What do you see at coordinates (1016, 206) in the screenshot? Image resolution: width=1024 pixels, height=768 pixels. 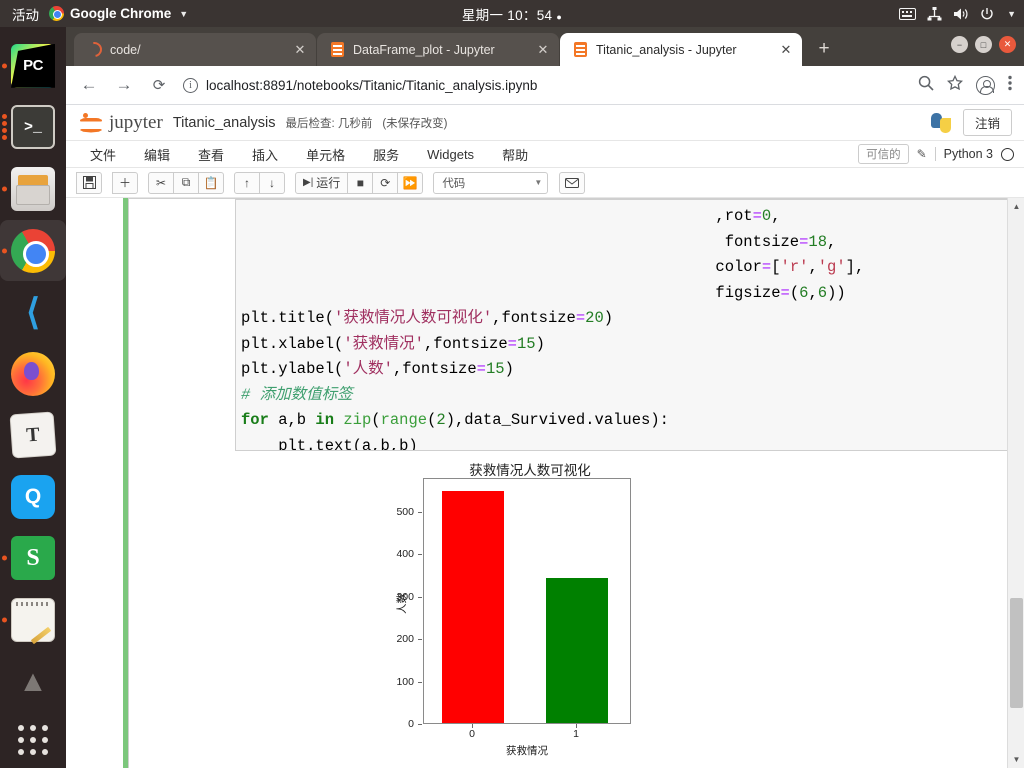 I see `scroll-up-icon: ▲` at bounding box center [1016, 206].